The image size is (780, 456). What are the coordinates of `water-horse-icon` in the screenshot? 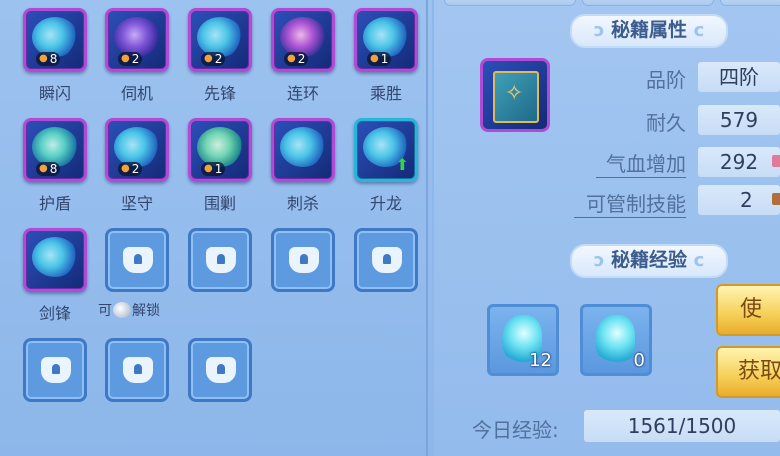 It's located at (615, 341).